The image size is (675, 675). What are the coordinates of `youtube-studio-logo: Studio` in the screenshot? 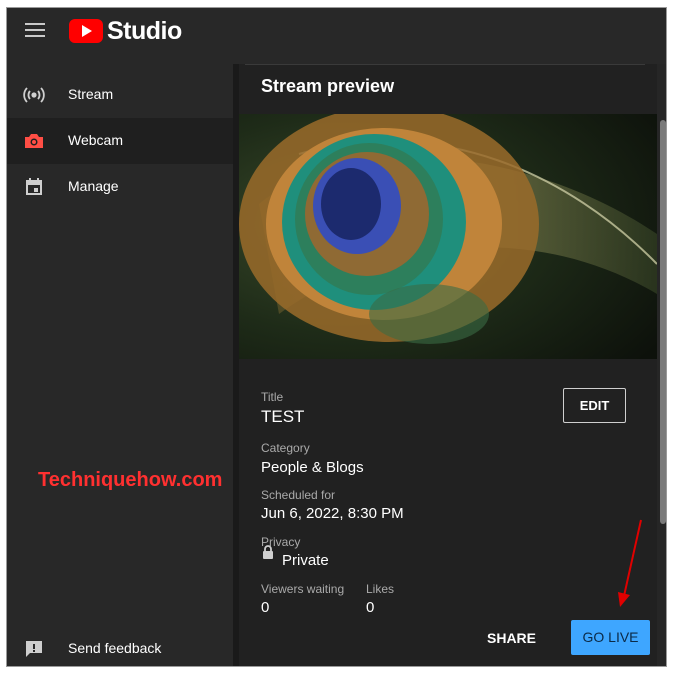 It's located at (125, 30).